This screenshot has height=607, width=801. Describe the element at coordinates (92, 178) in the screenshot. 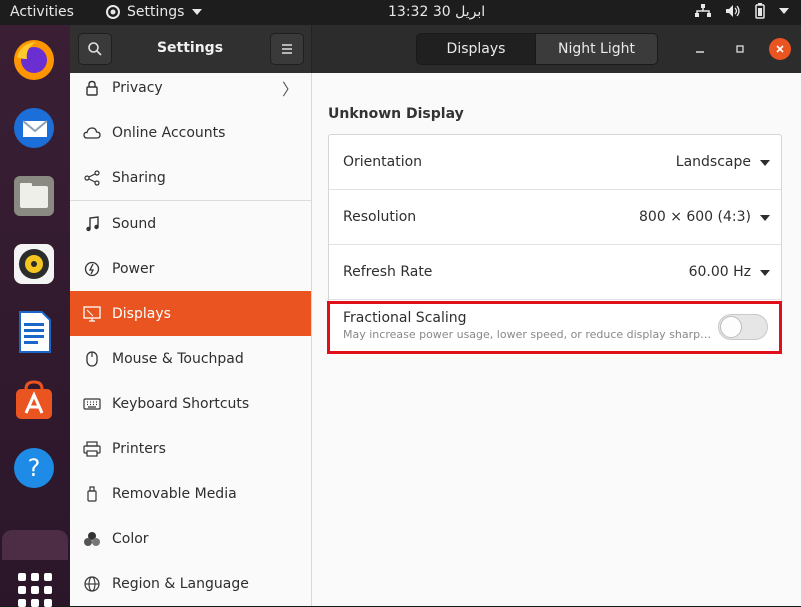

I see `share-icon` at that location.